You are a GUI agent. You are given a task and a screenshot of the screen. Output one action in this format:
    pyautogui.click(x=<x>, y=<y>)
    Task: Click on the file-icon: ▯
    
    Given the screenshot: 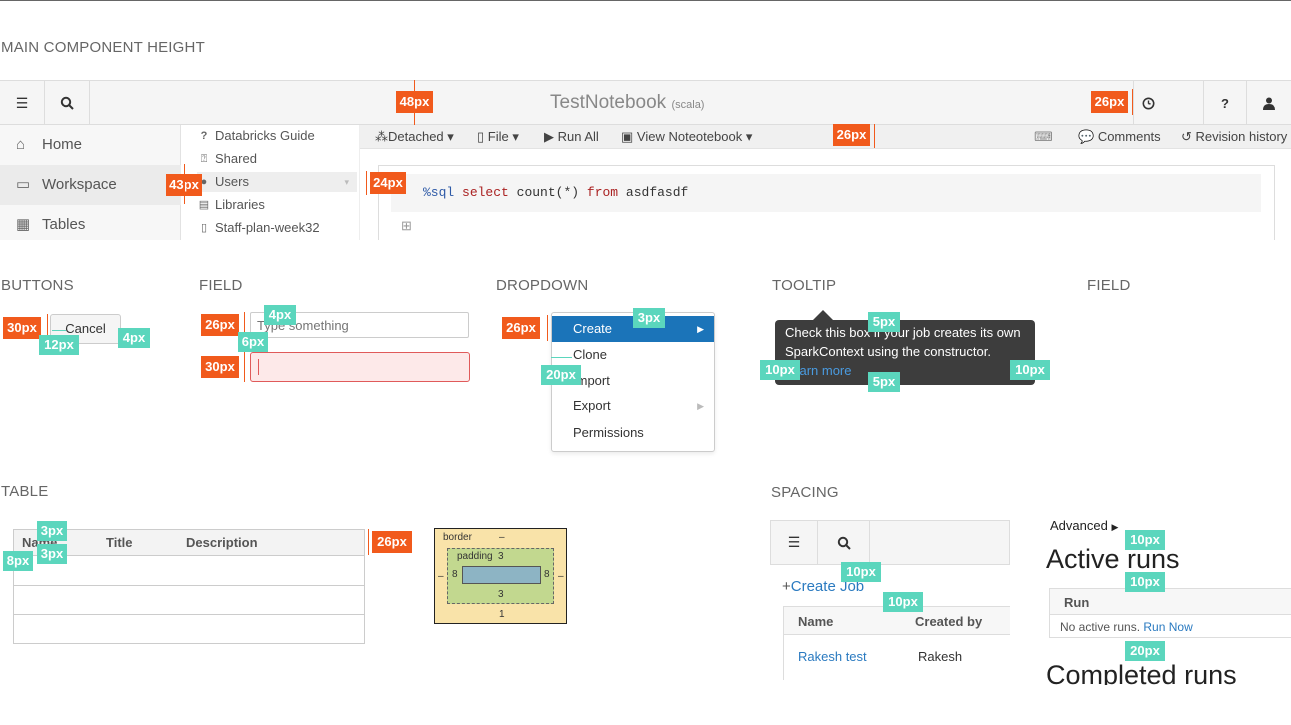 What is the action you would take?
    pyautogui.click(x=481, y=136)
    